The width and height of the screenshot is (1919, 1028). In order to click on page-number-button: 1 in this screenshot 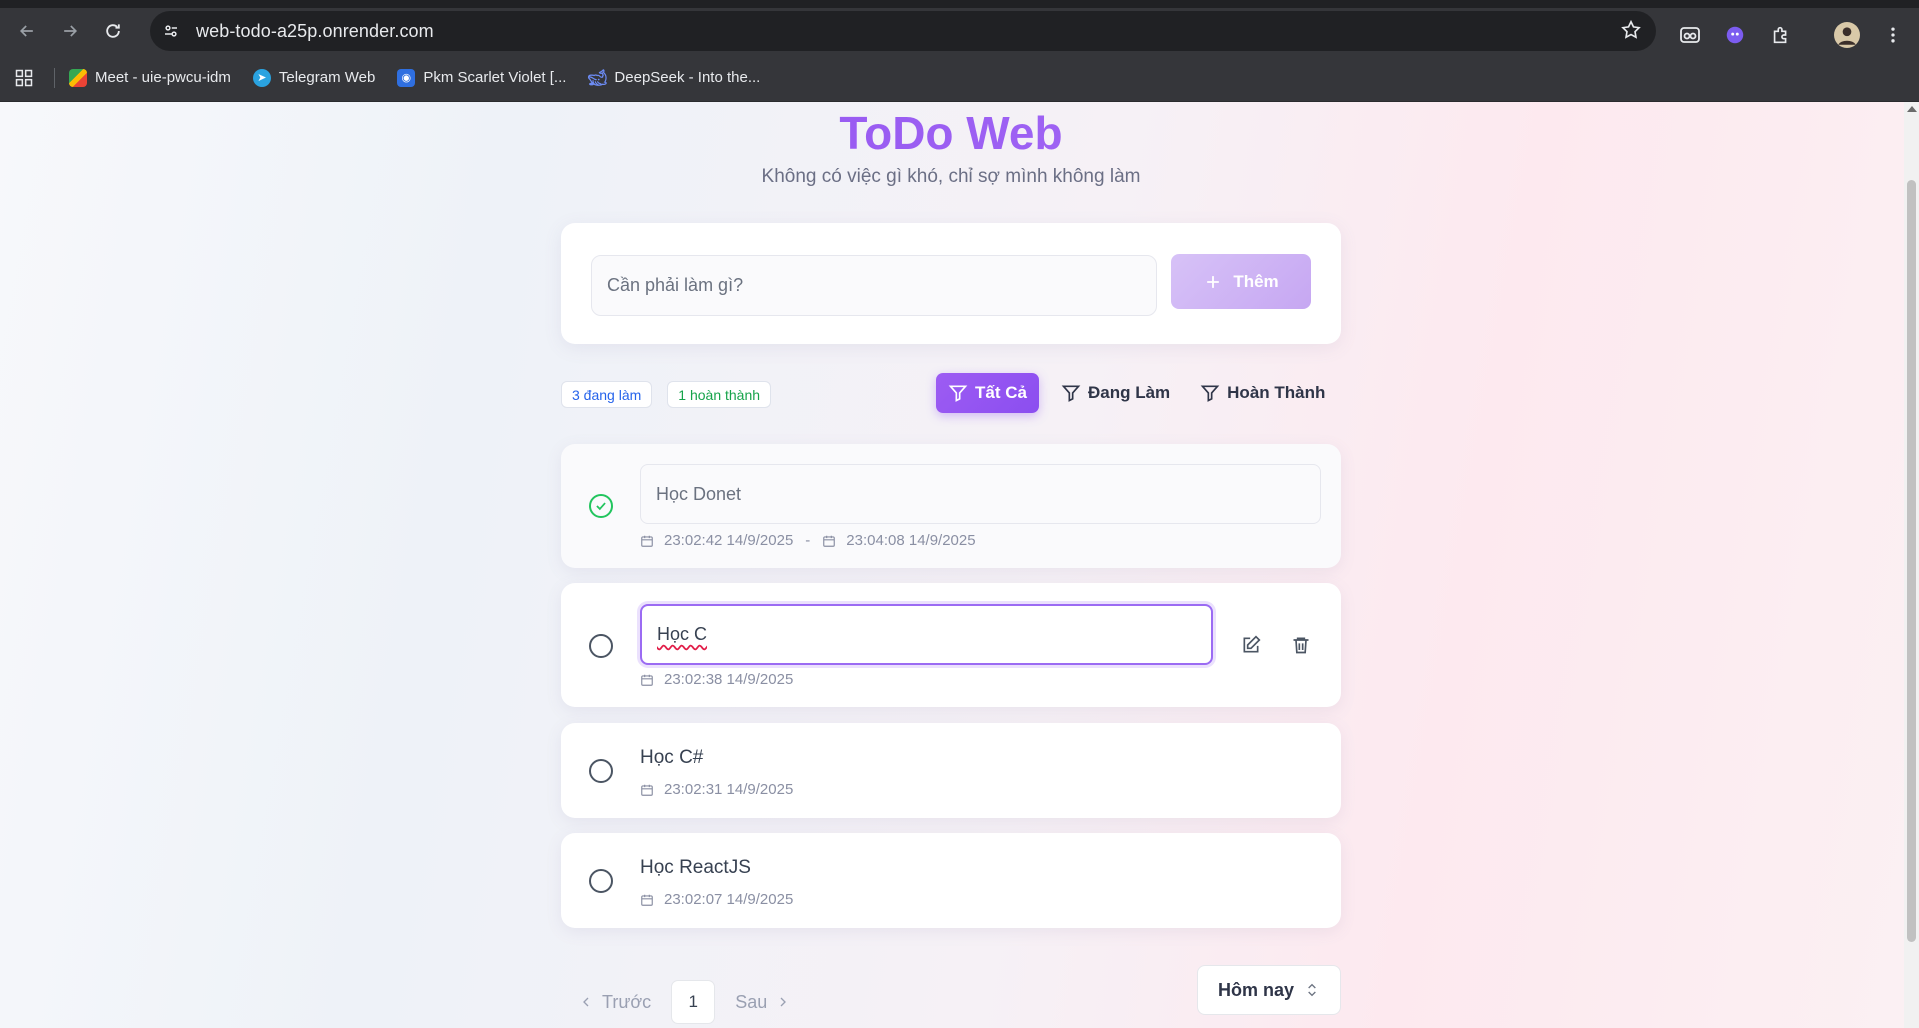, I will do `click(693, 1002)`.